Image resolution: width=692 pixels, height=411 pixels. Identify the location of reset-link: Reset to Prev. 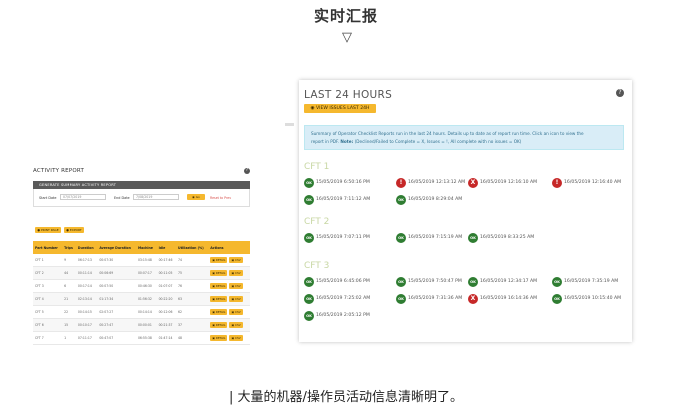
(220, 198).